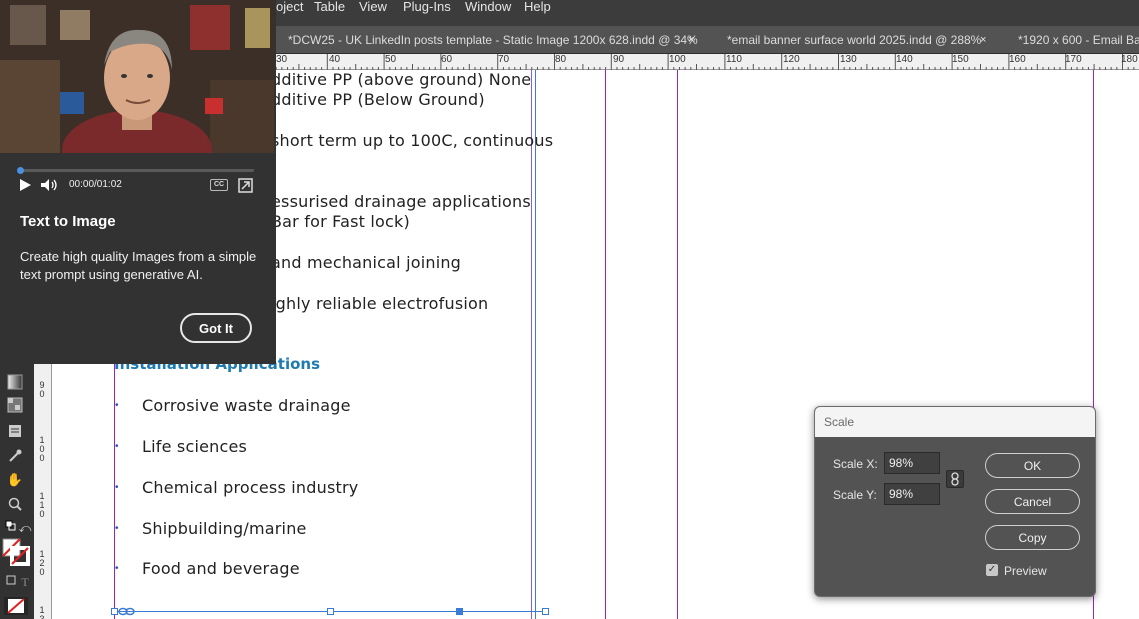  I want to click on swap-fill-stroke-icon: ⤺, so click(25, 528).